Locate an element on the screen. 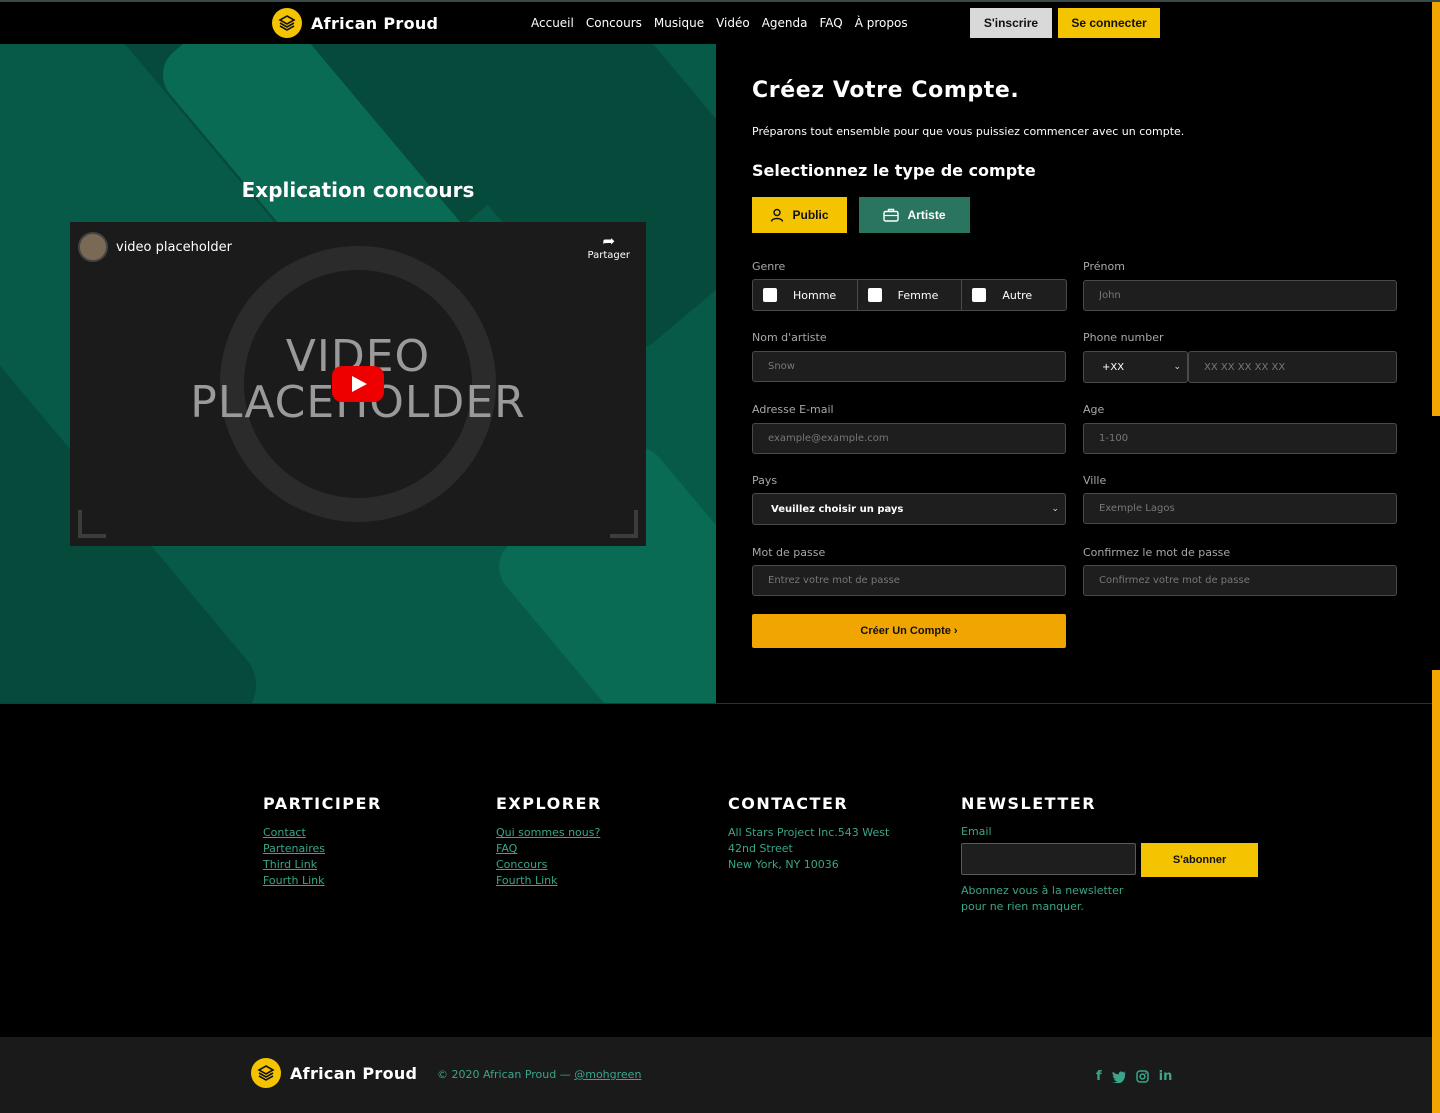  account-type-artist-button: Artiste is located at coordinates (914, 215).